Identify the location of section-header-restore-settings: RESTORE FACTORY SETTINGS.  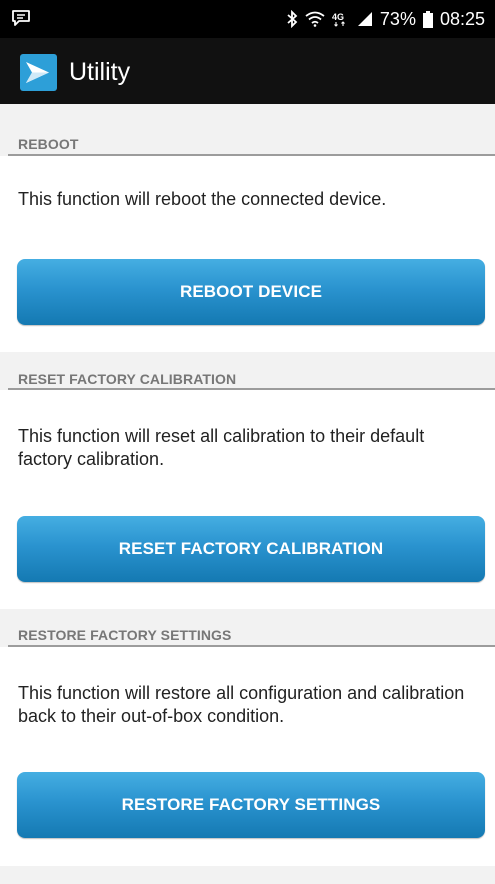
(247, 628).